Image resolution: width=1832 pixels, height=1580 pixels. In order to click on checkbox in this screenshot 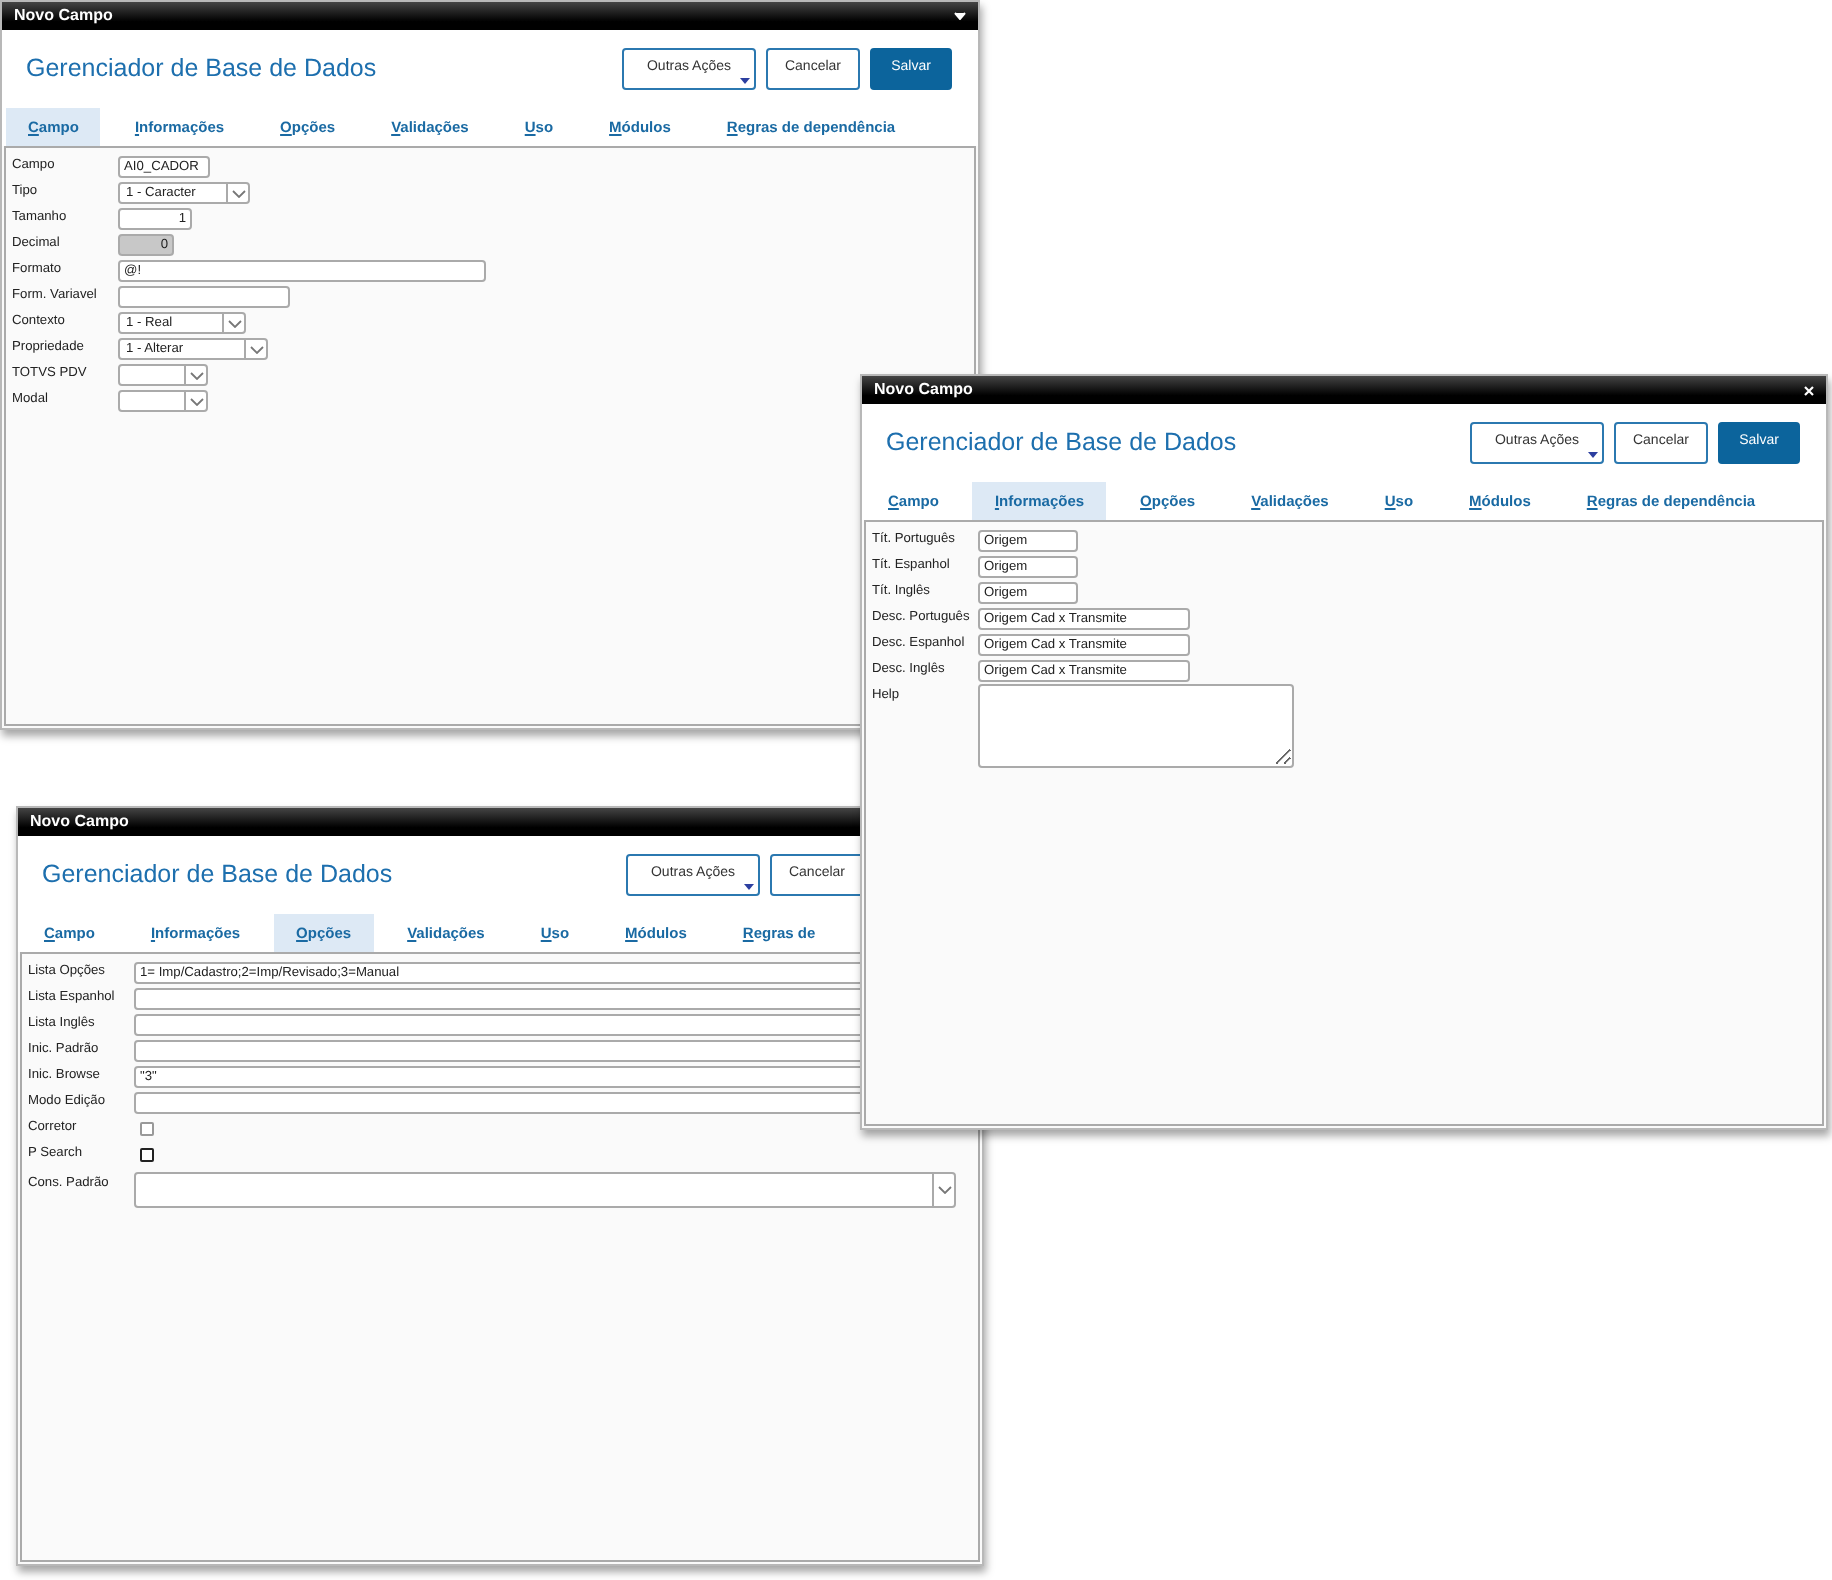, I will do `click(147, 1155)`.